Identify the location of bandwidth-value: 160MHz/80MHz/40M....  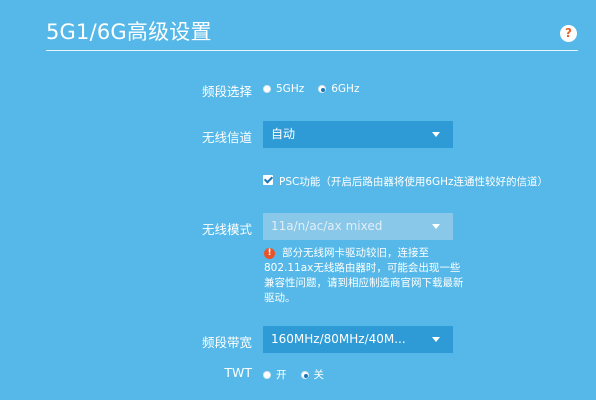
(338, 339).